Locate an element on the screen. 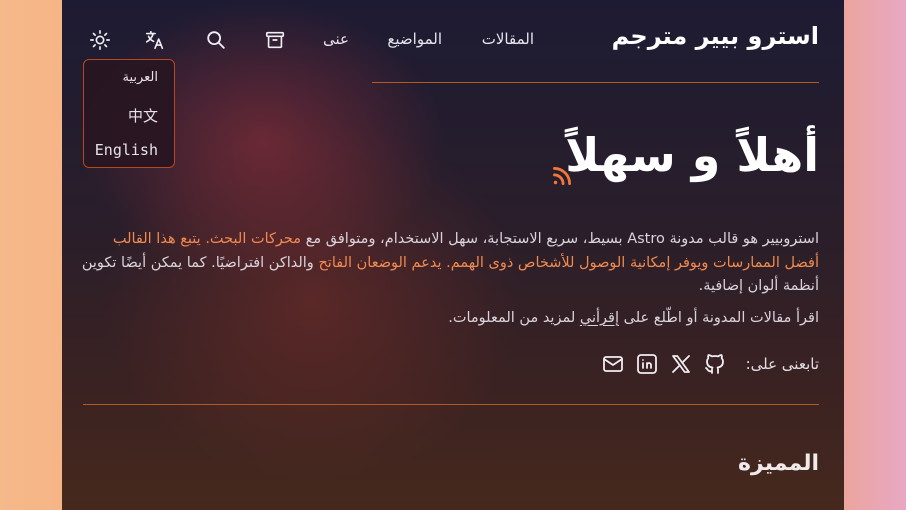 This screenshot has width=906, height=510. read-more-suffix: لمزيد من المعلومات. is located at coordinates (512, 318).